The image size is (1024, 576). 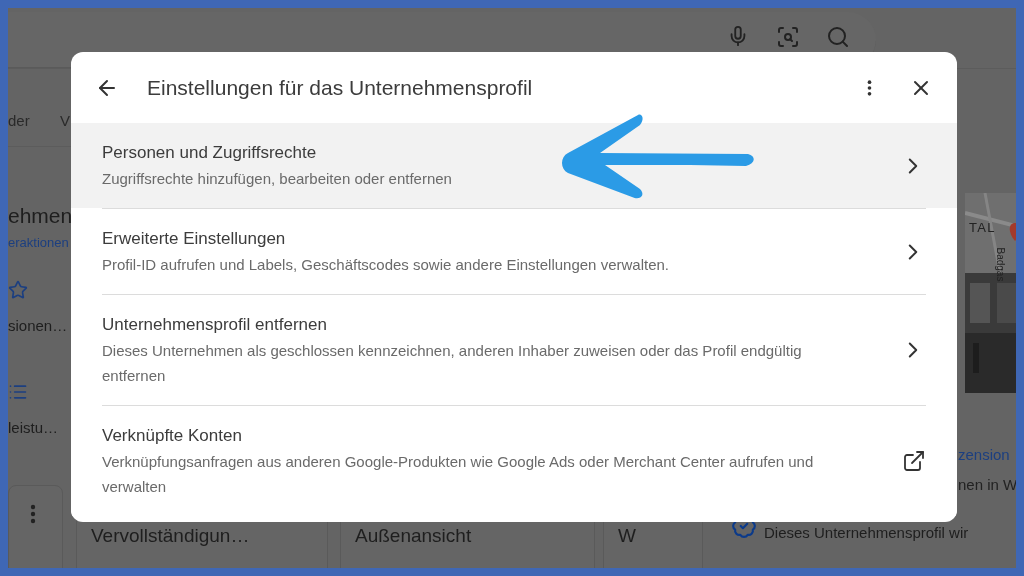 What do you see at coordinates (984, 455) in the screenshot?
I see `reviews-link: zension` at bounding box center [984, 455].